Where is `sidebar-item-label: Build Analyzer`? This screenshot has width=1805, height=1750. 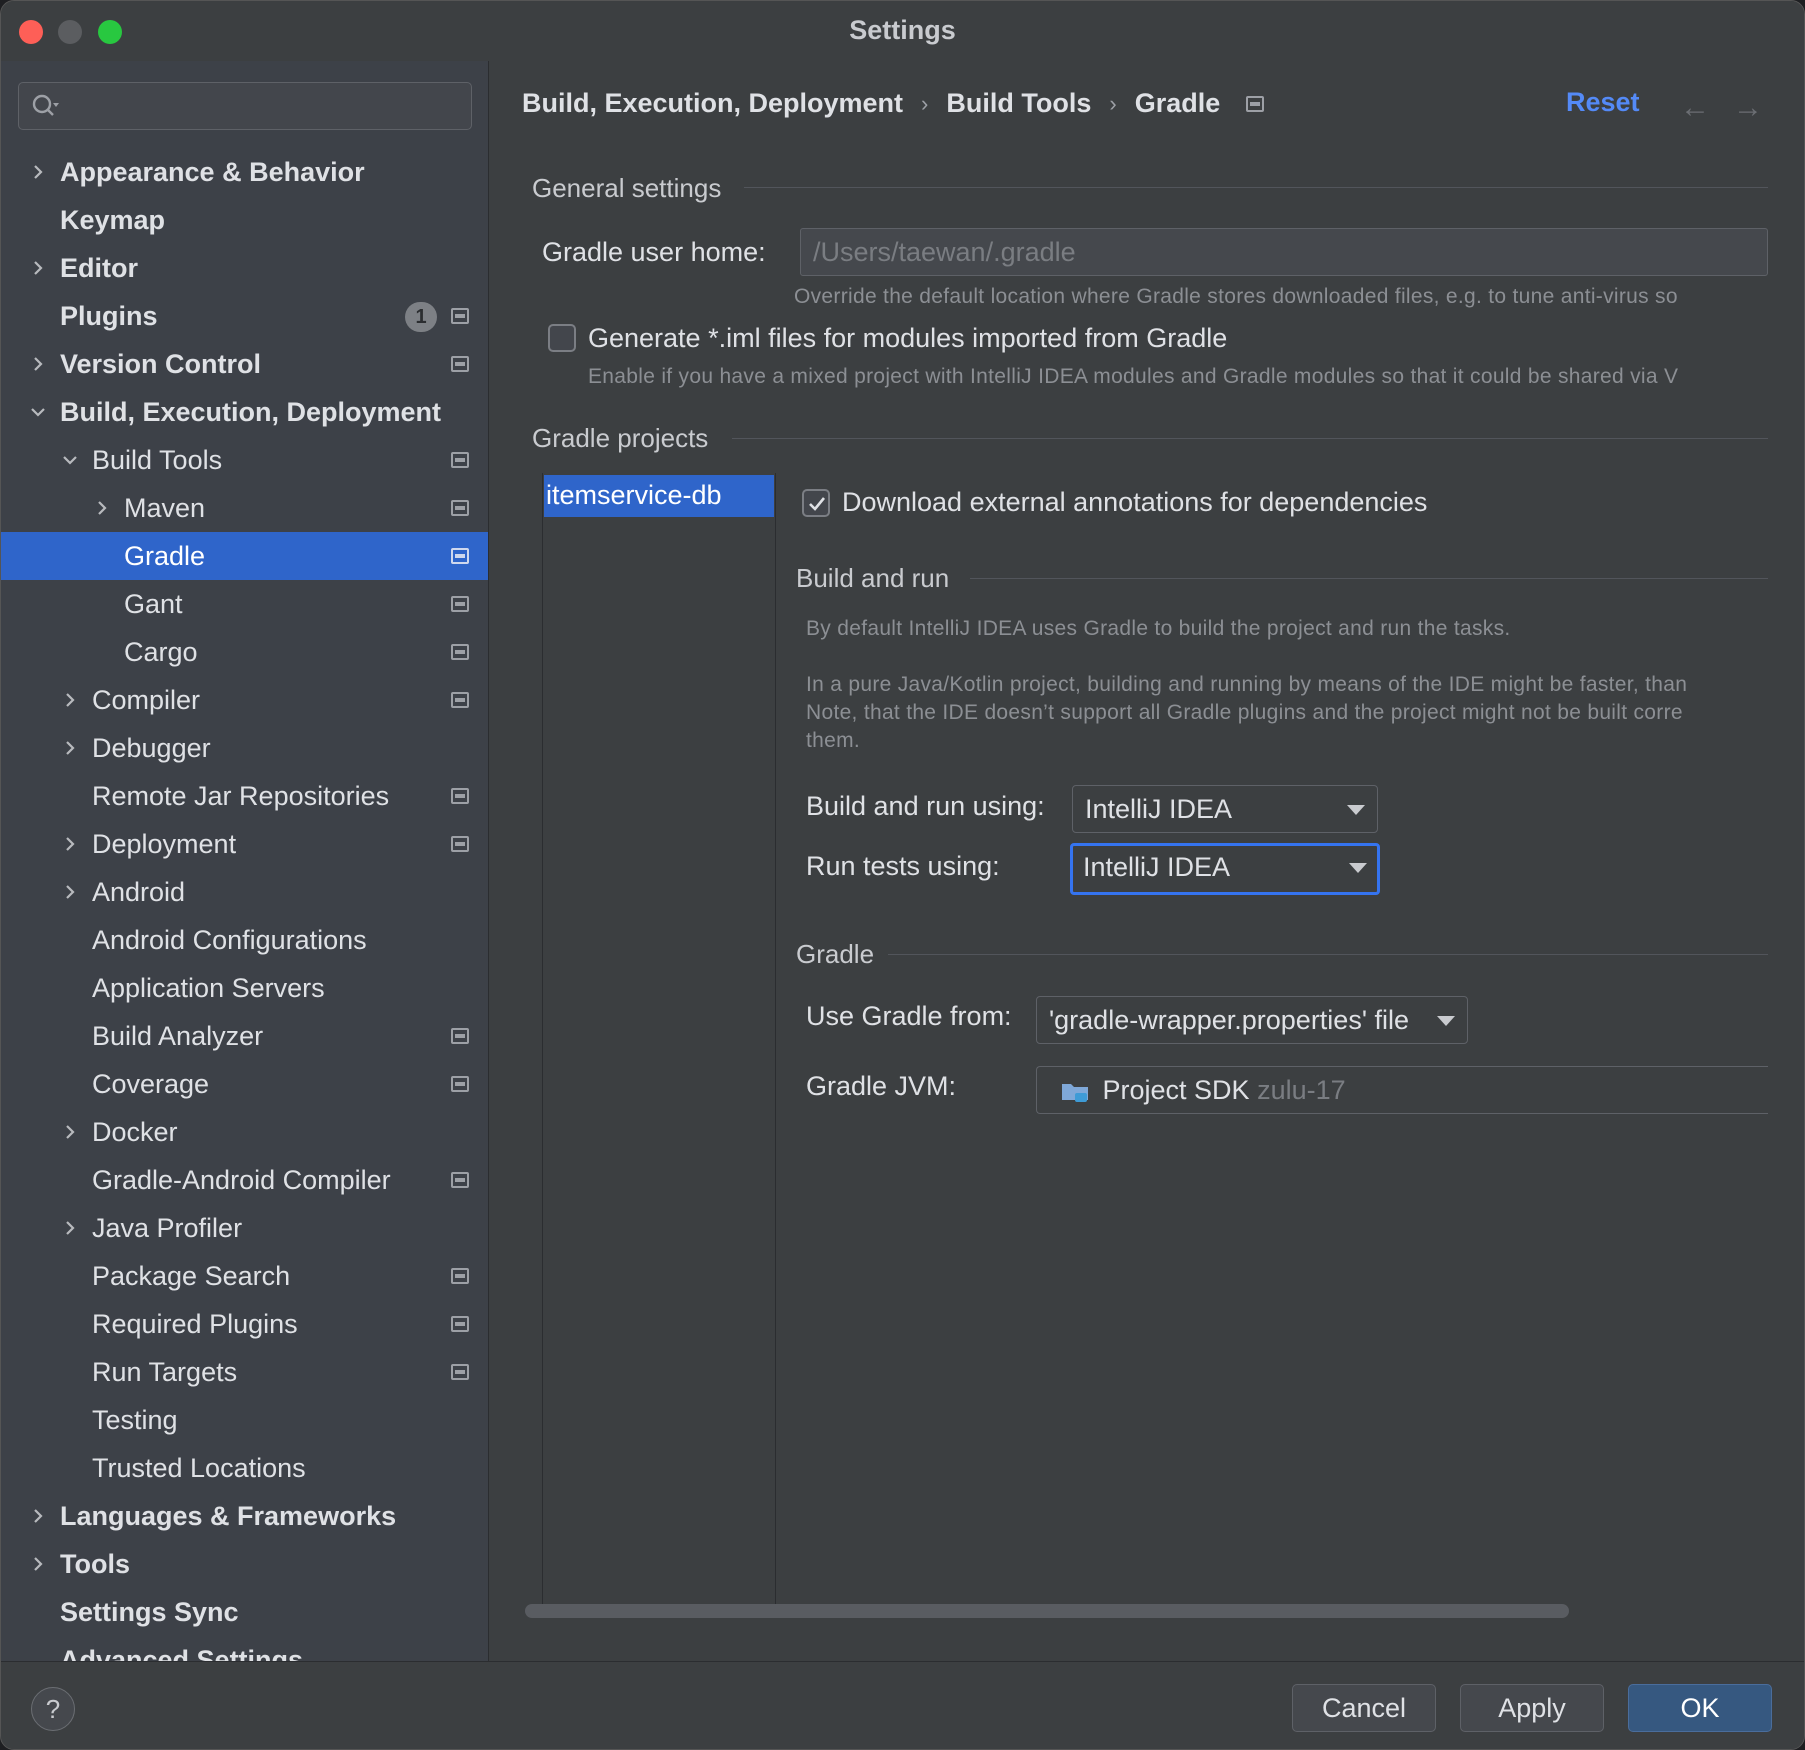
sidebar-item-label: Build Analyzer is located at coordinates (178, 1036).